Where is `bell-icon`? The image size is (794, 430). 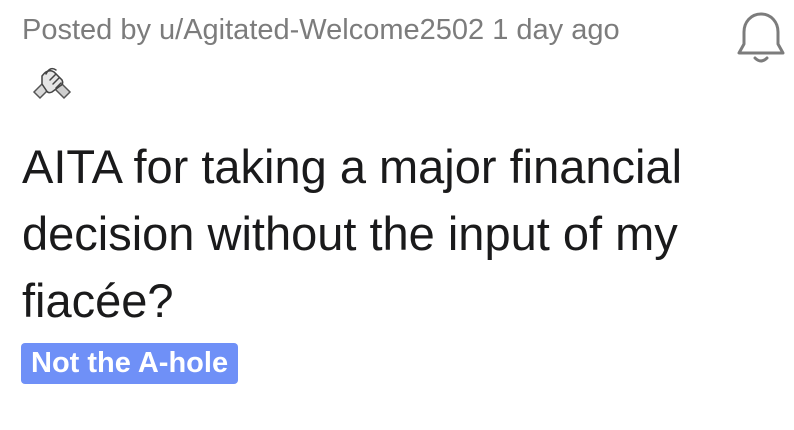 bell-icon is located at coordinates (761, 38).